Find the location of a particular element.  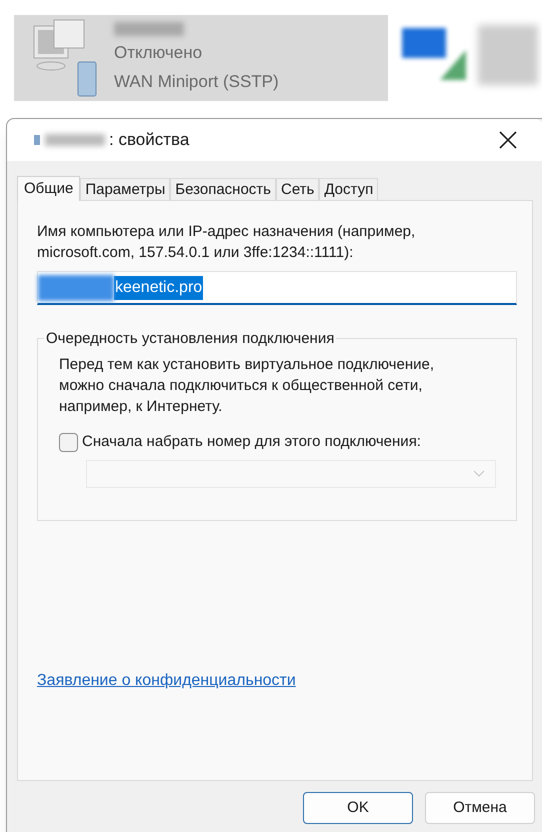

host-value: keenetic.pro is located at coordinates (159, 288).